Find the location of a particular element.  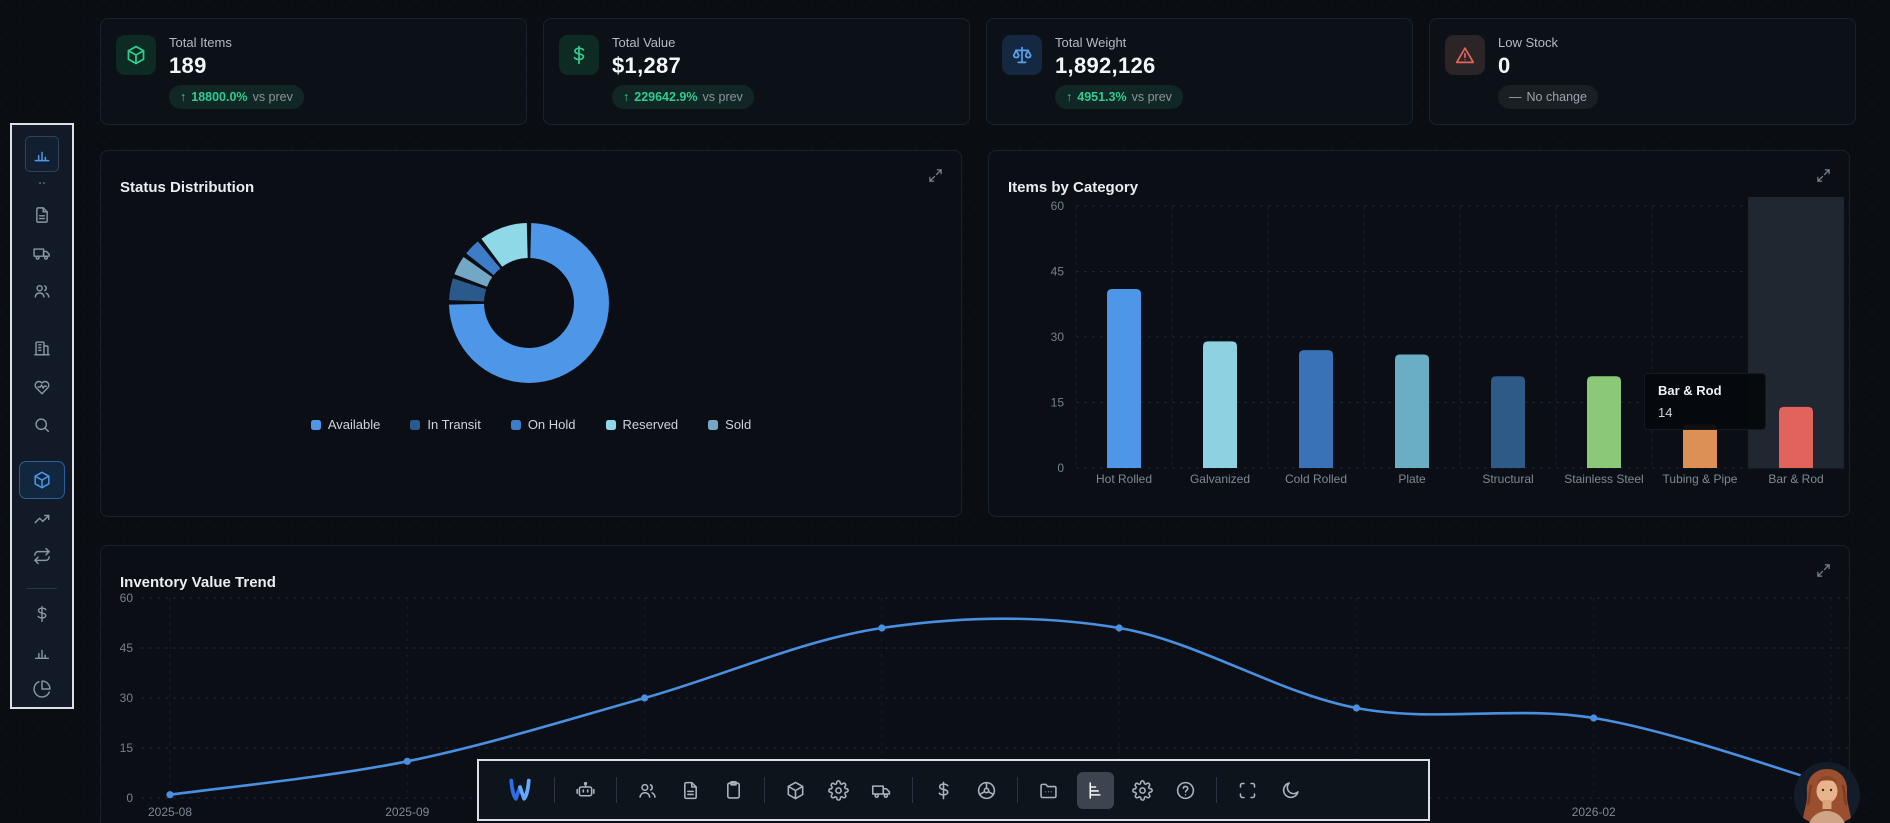

scan-icon is located at coordinates (1247, 790).